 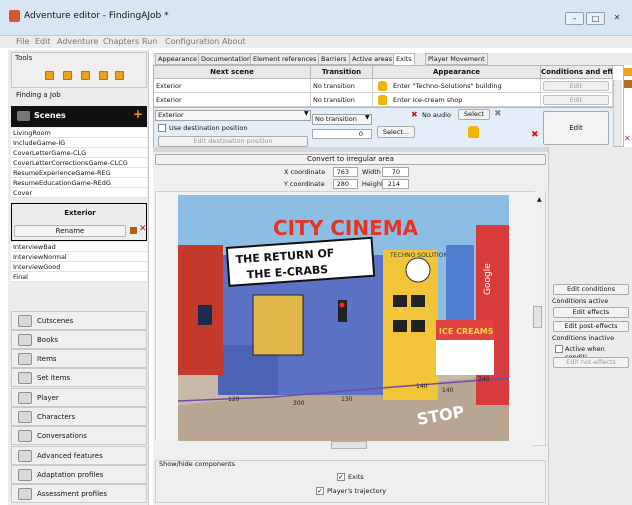 What do you see at coordinates (349, 445) in the screenshot?
I see `hscroll-thumb` at bounding box center [349, 445].